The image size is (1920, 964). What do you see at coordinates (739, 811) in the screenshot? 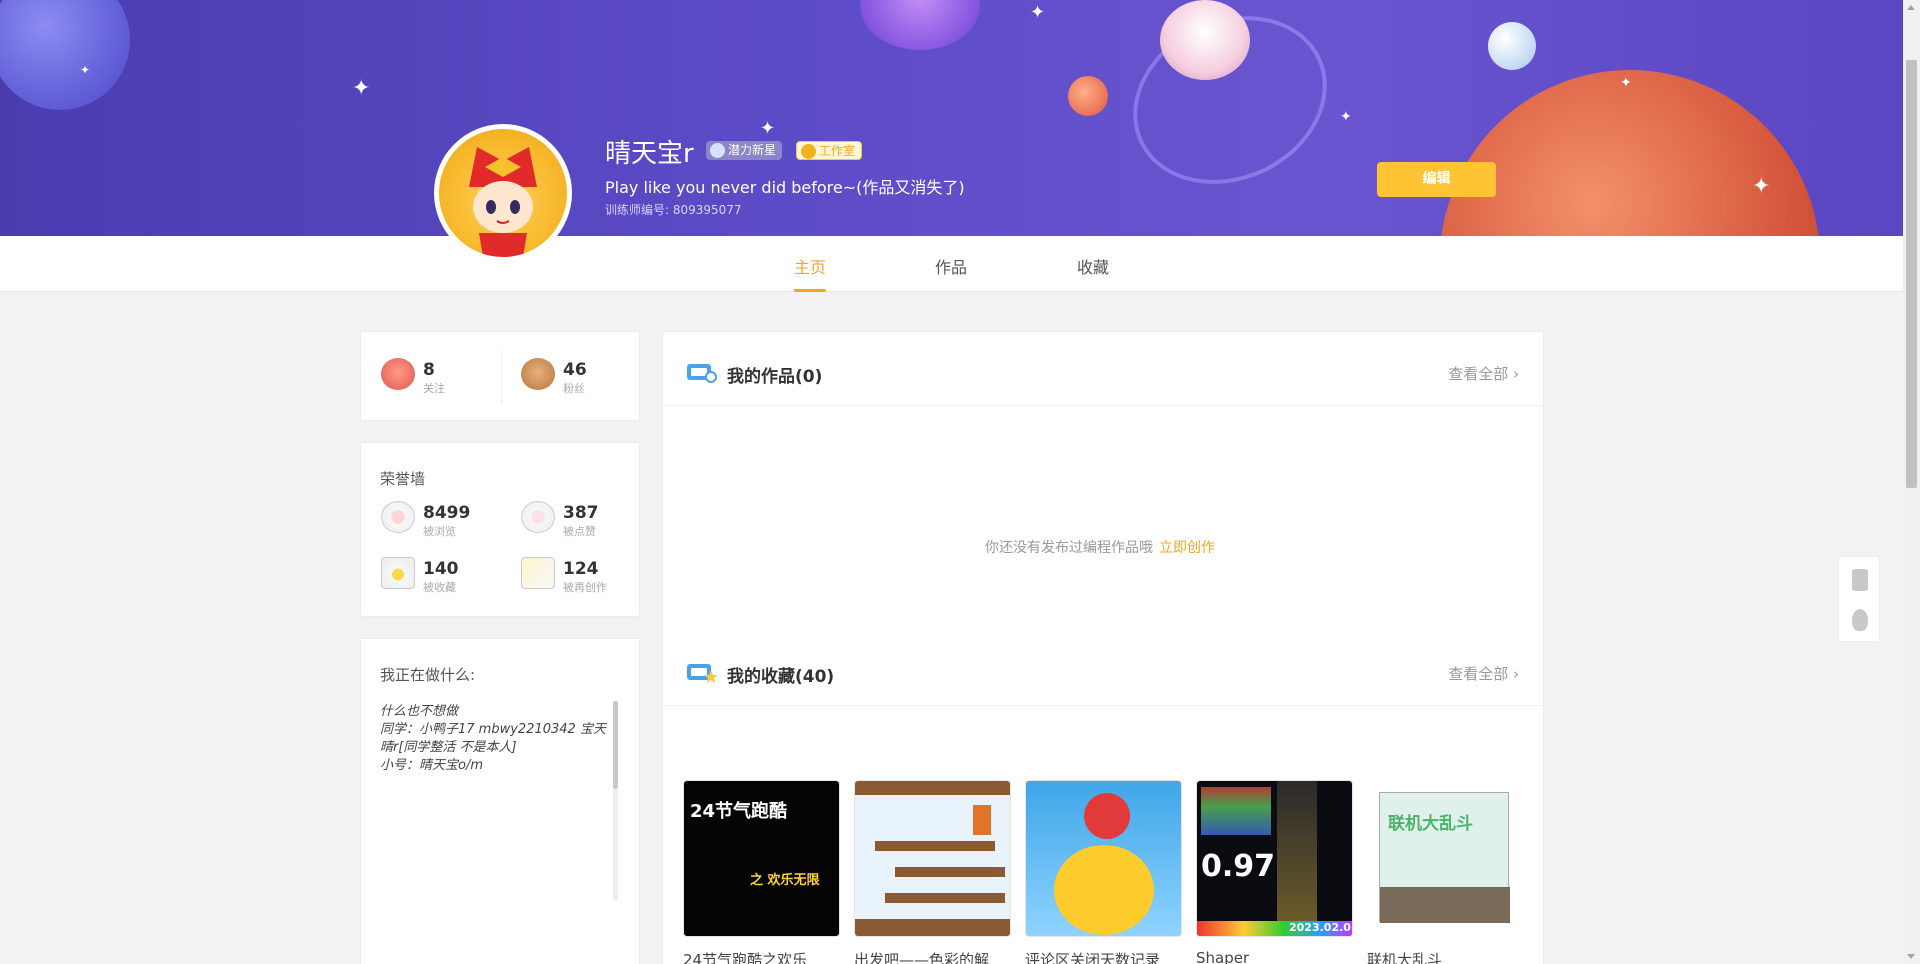
I see `thumbnail-text: 24节气跑酷` at bounding box center [739, 811].